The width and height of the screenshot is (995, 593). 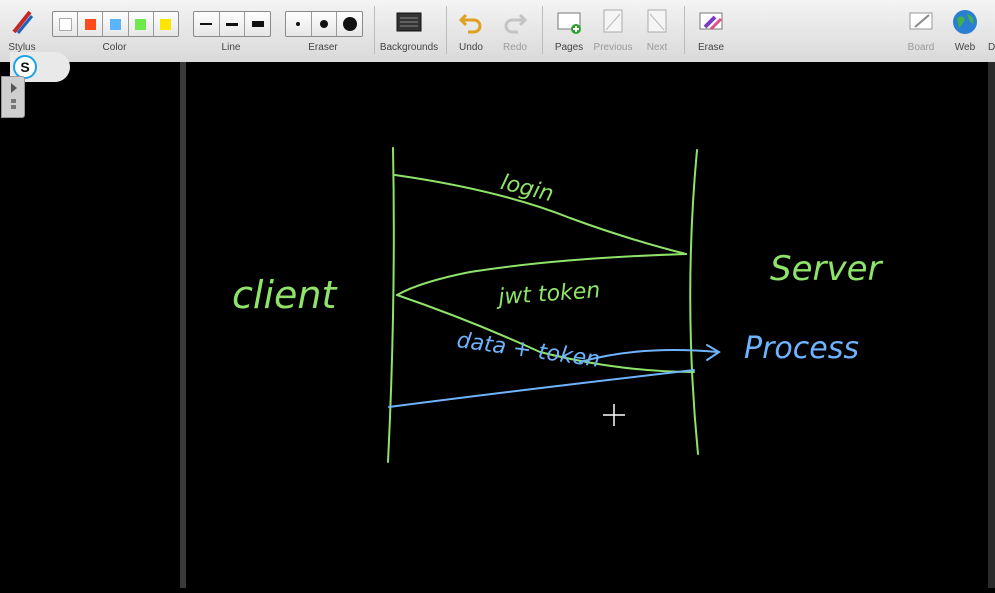 What do you see at coordinates (231, 47) in the screenshot?
I see `line-label: Line` at bounding box center [231, 47].